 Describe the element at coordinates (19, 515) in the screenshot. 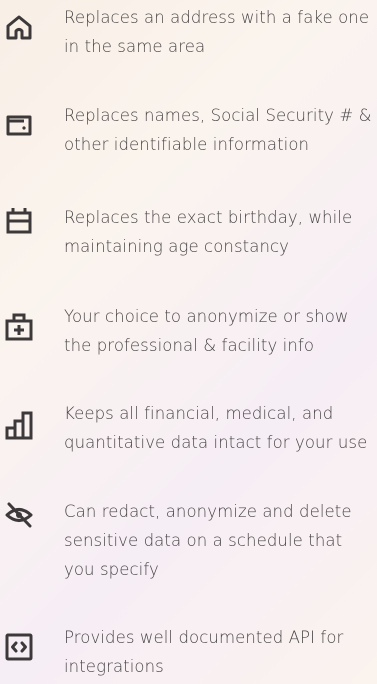

I see `eye-off-icon` at that location.